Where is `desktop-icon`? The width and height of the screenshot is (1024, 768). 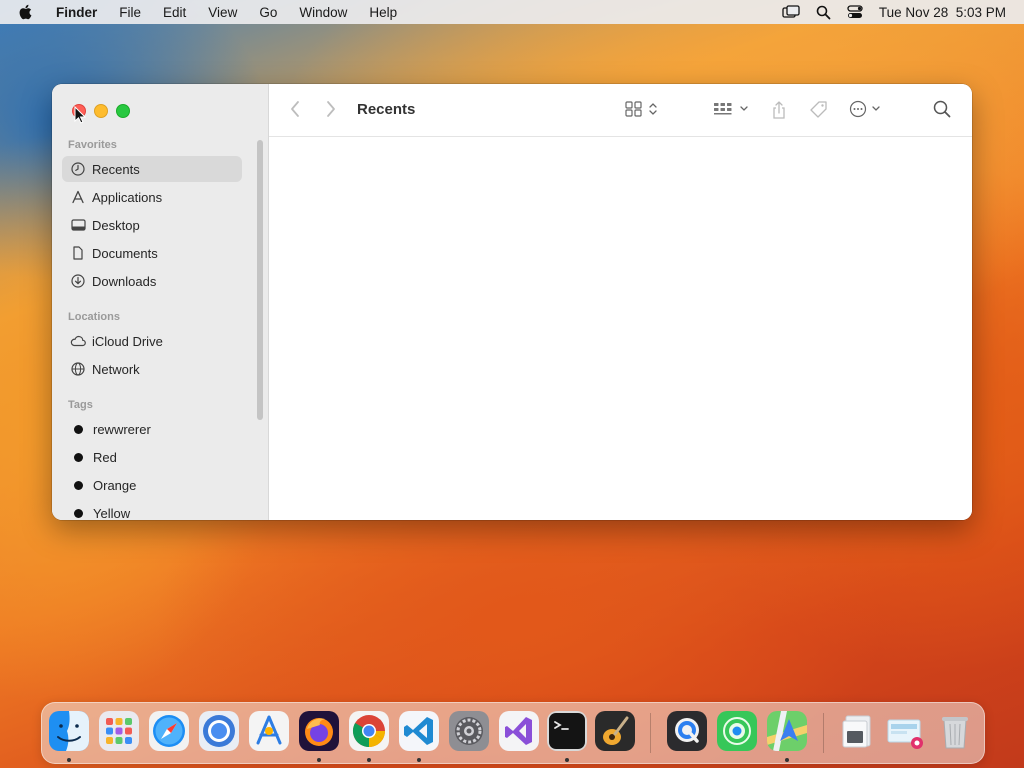 desktop-icon is located at coordinates (78, 225).